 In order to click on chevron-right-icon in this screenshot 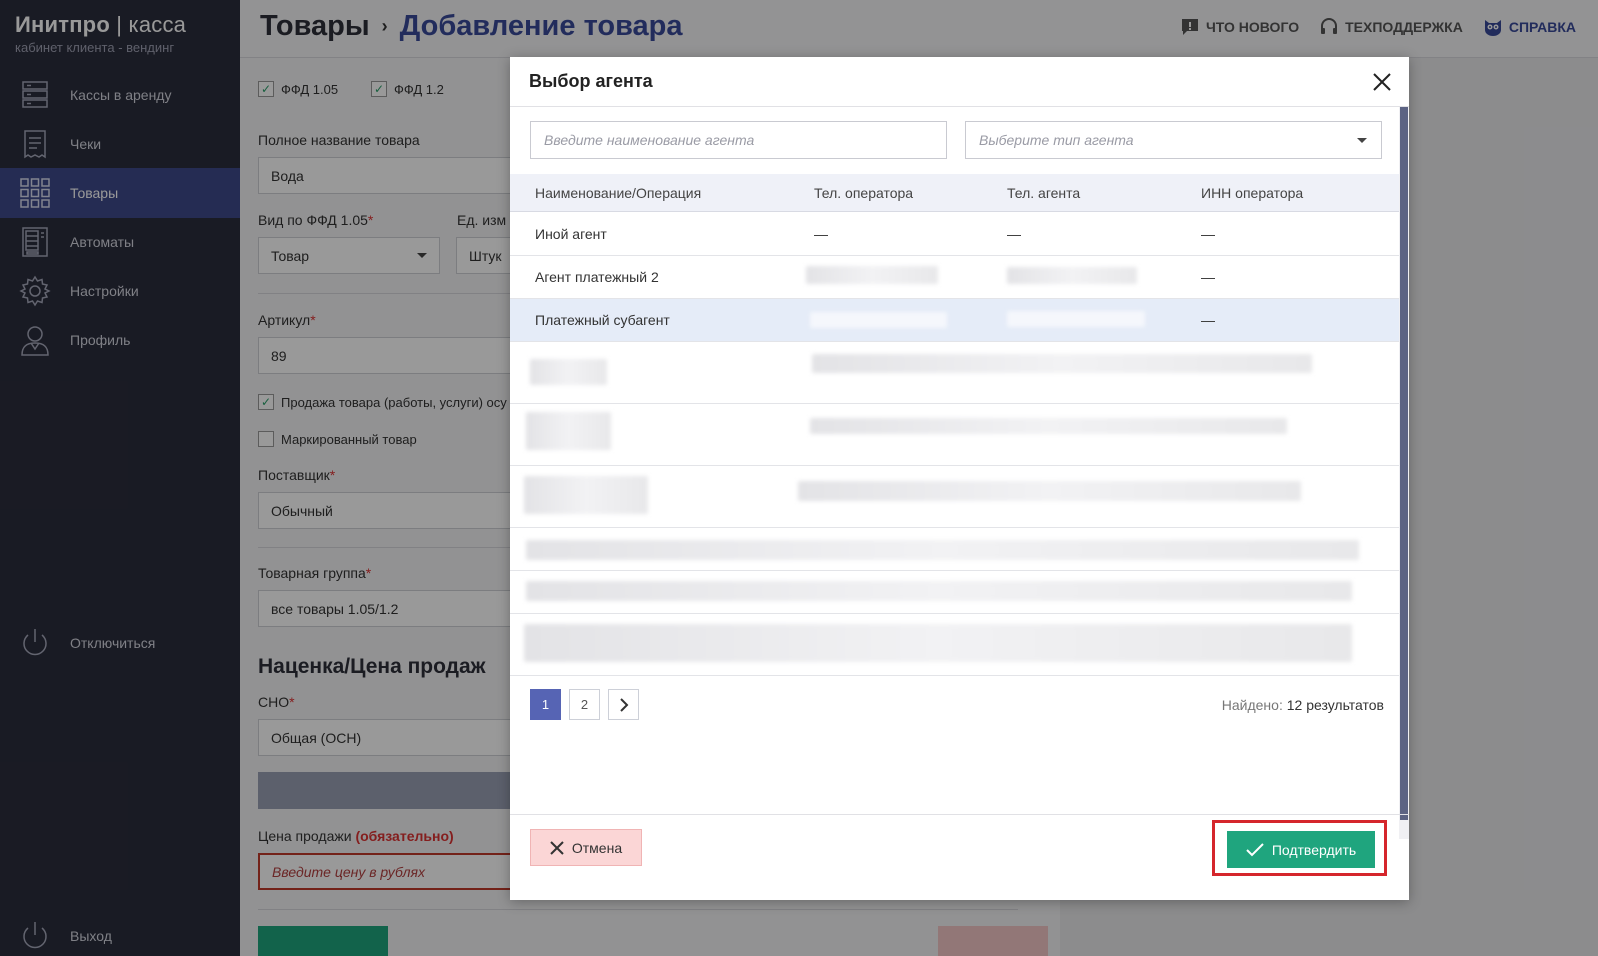, I will do `click(623, 704)`.